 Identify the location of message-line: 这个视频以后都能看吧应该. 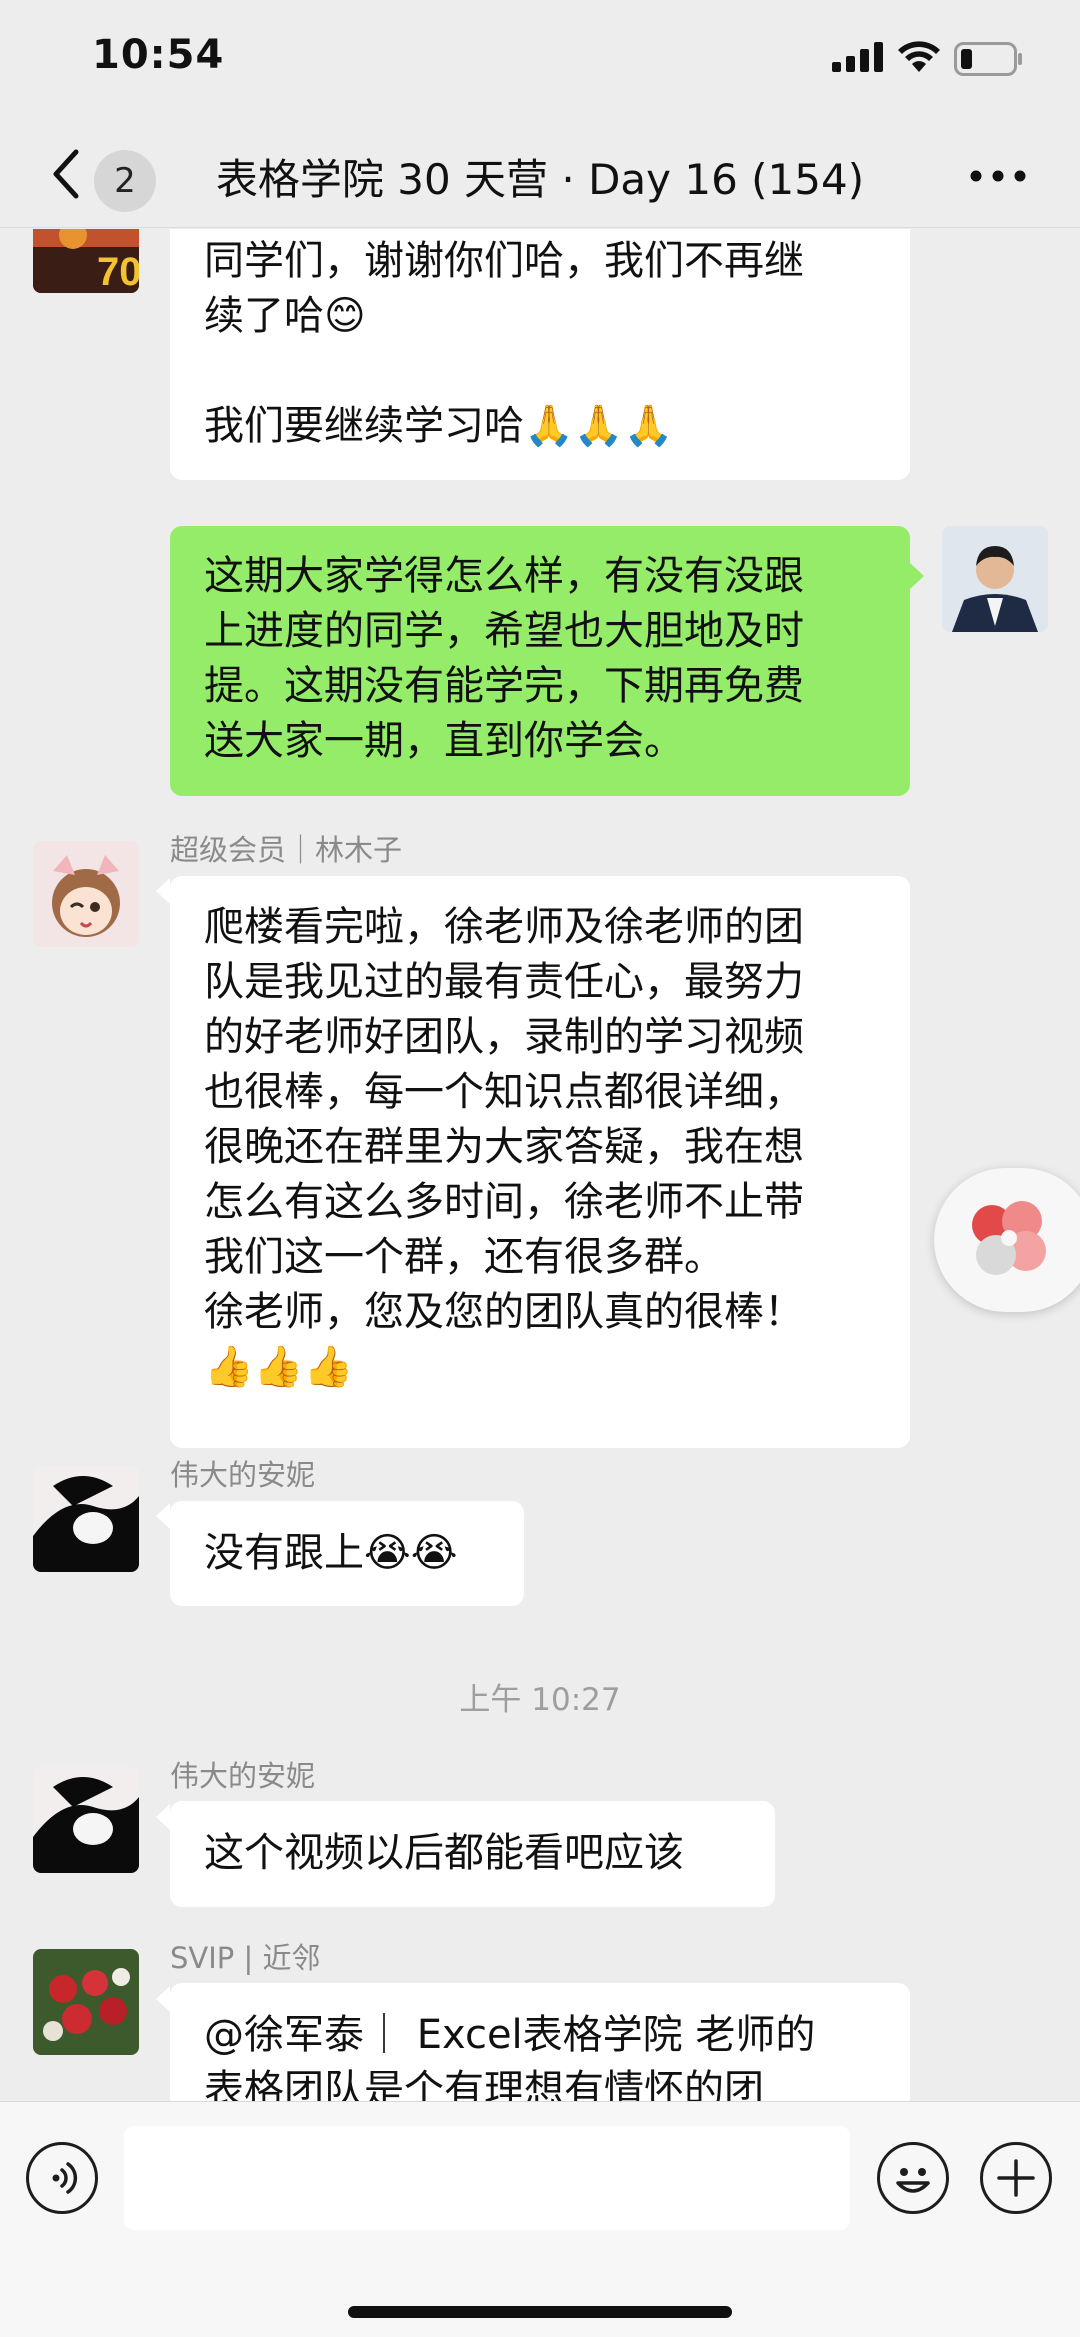
(444, 1853).